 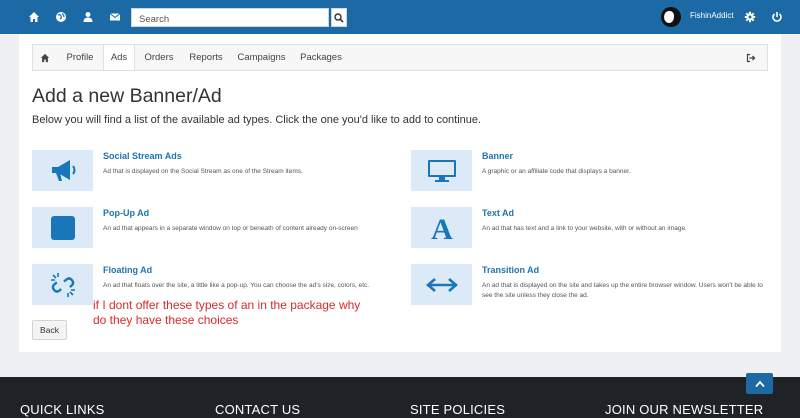 What do you see at coordinates (115, 17) in the screenshot?
I see `messages-icon` at bounding box center [115, 17].